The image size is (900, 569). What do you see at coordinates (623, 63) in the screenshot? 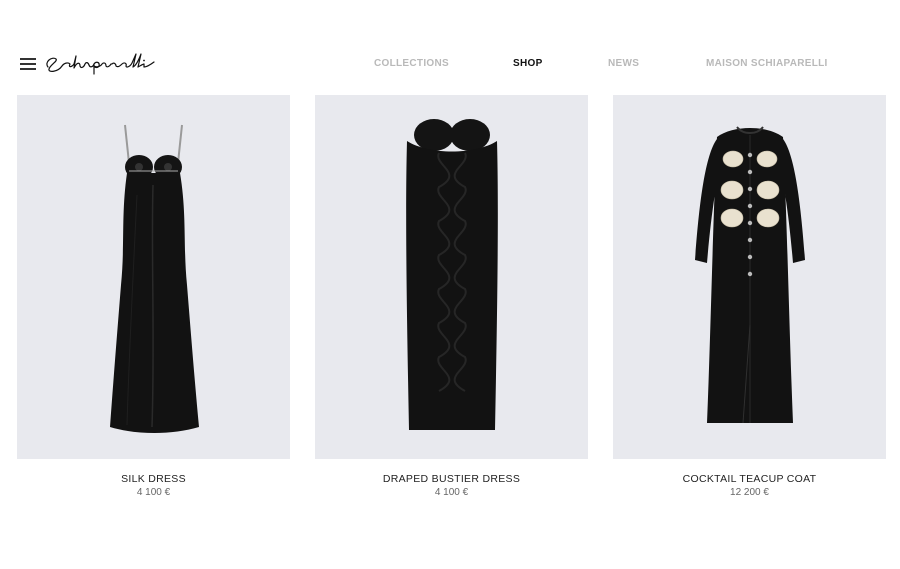
I see `nav-news: NEWS` at bounding box center [623, 63].